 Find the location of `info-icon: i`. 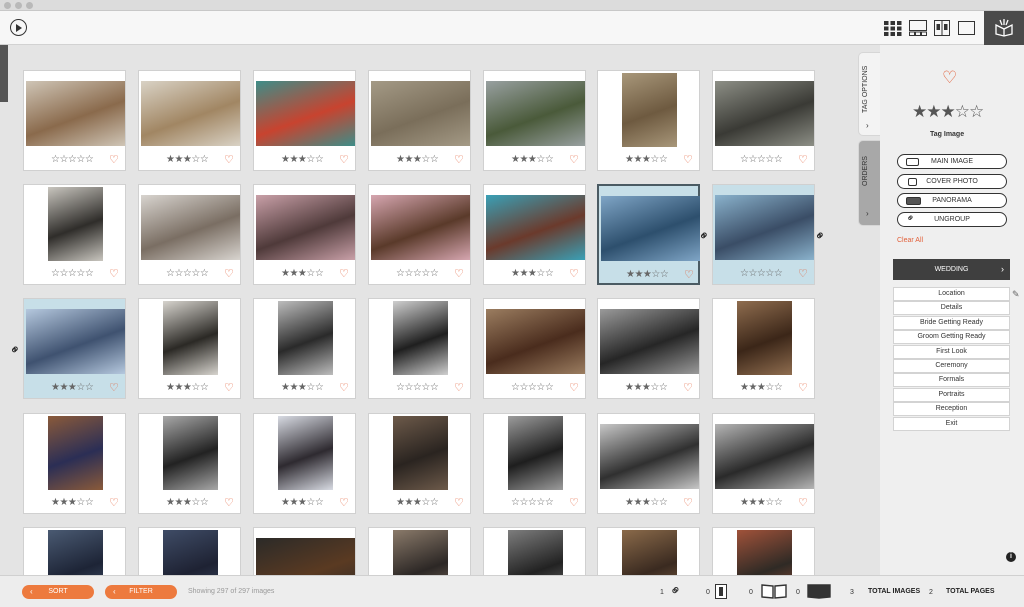

info-icon: i is located at coordinates (1011, 557).